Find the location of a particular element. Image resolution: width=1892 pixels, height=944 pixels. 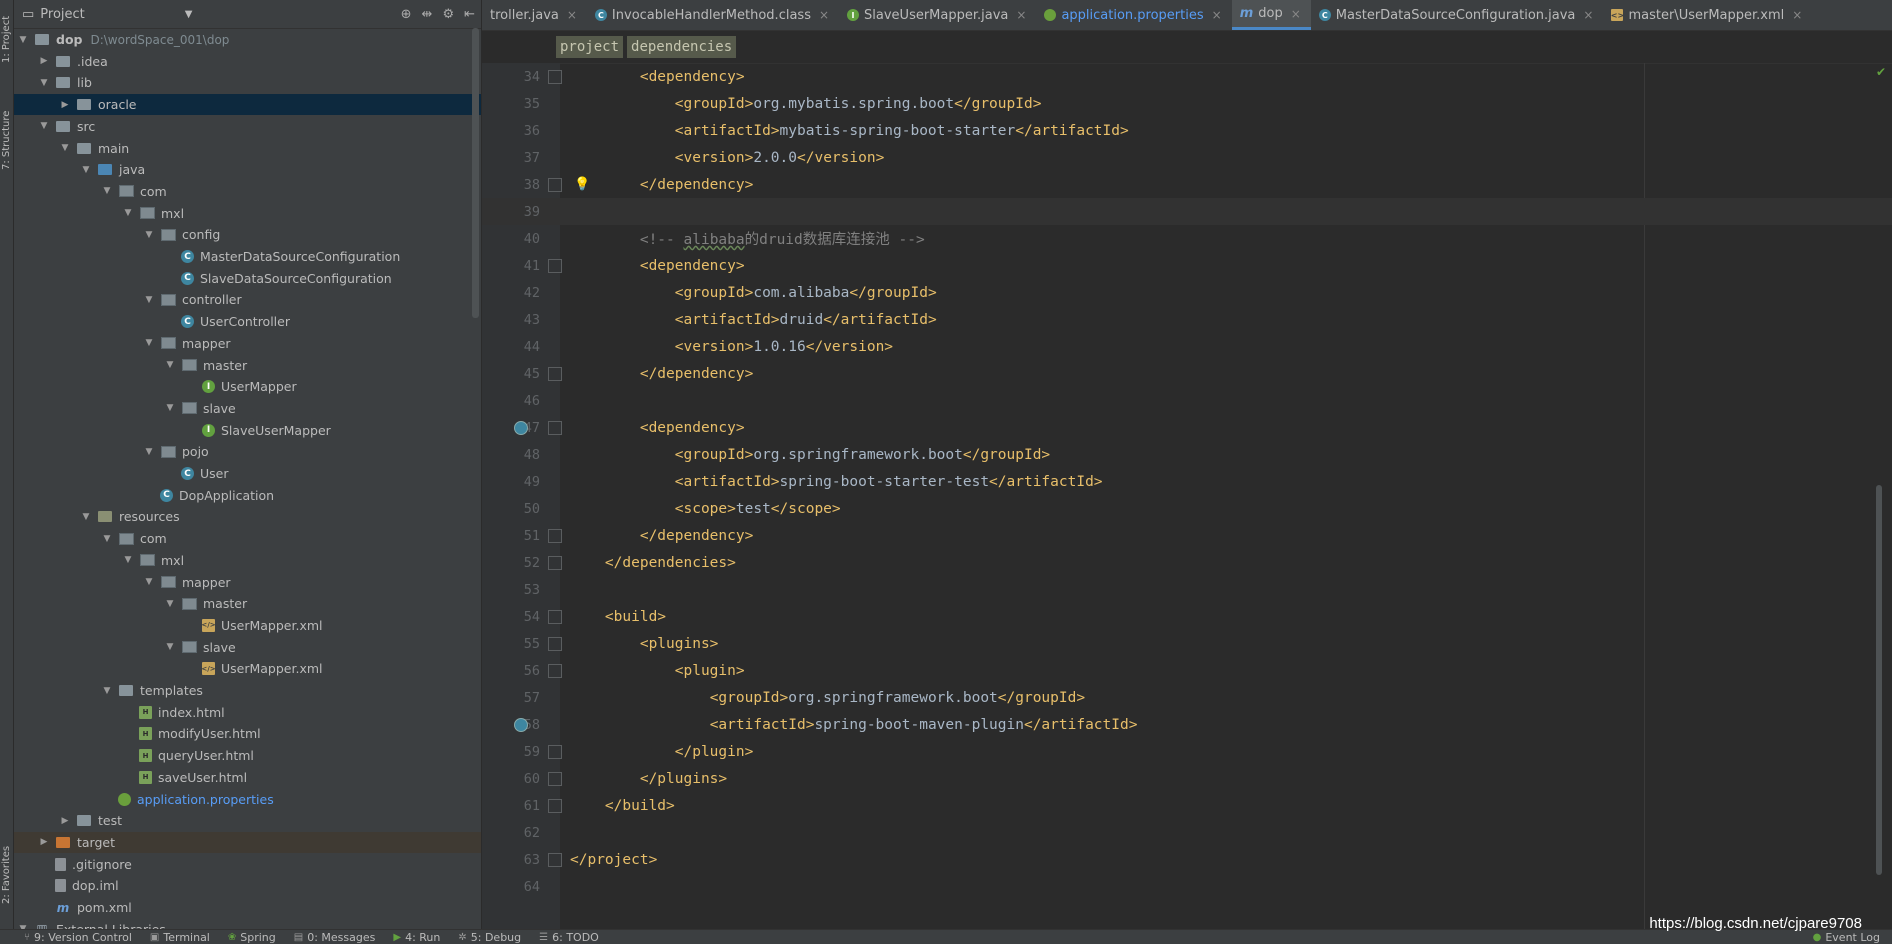

tree-node: ▼ slave is located at coordinates (247, 647).